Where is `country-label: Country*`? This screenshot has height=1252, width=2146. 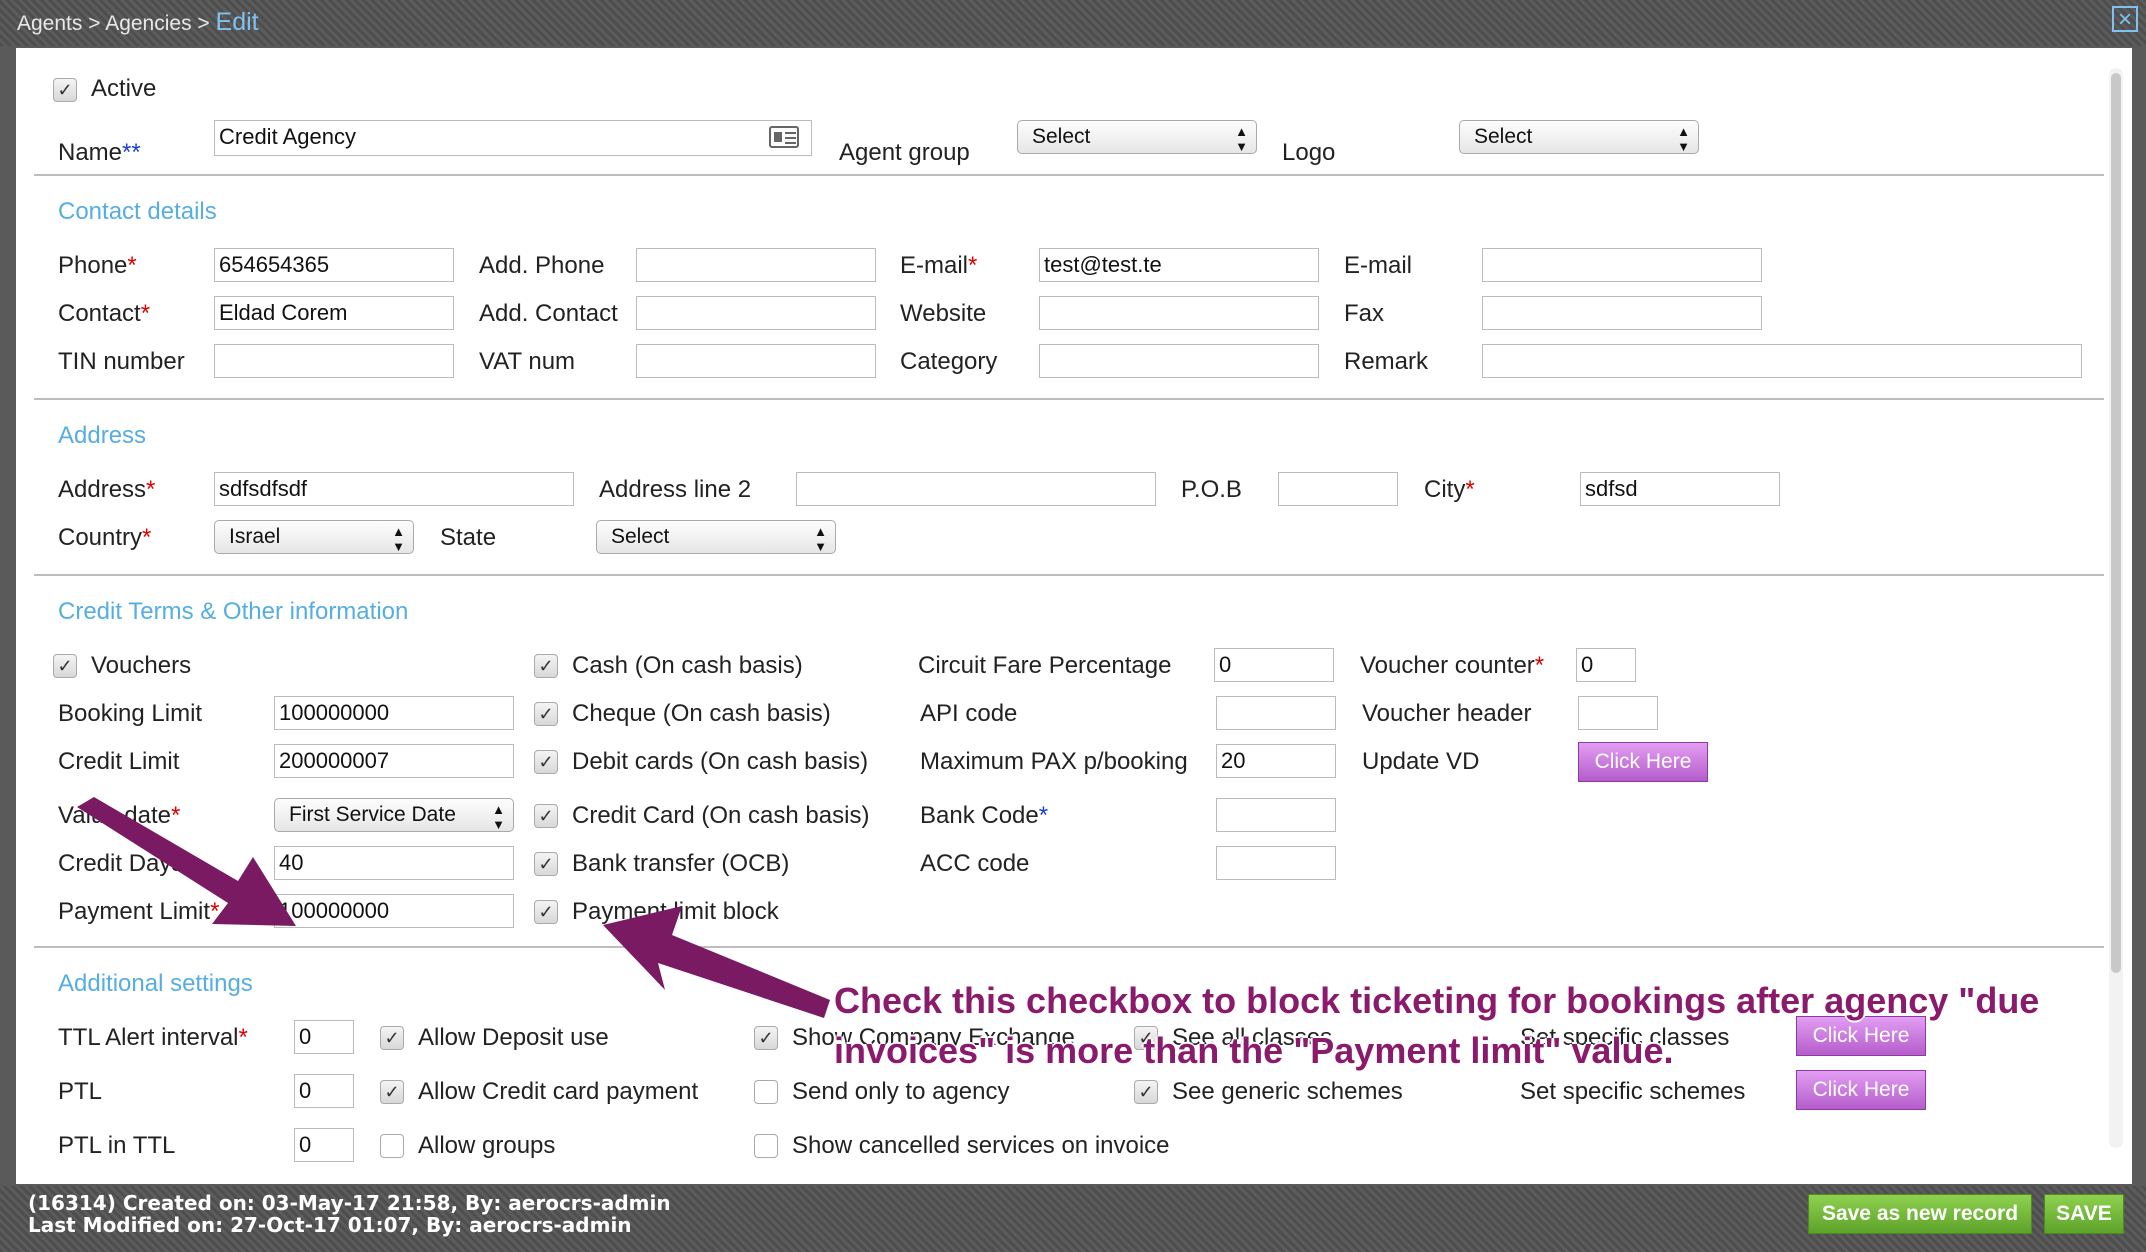 country-label: Country* is located at coordinates (105, 537).